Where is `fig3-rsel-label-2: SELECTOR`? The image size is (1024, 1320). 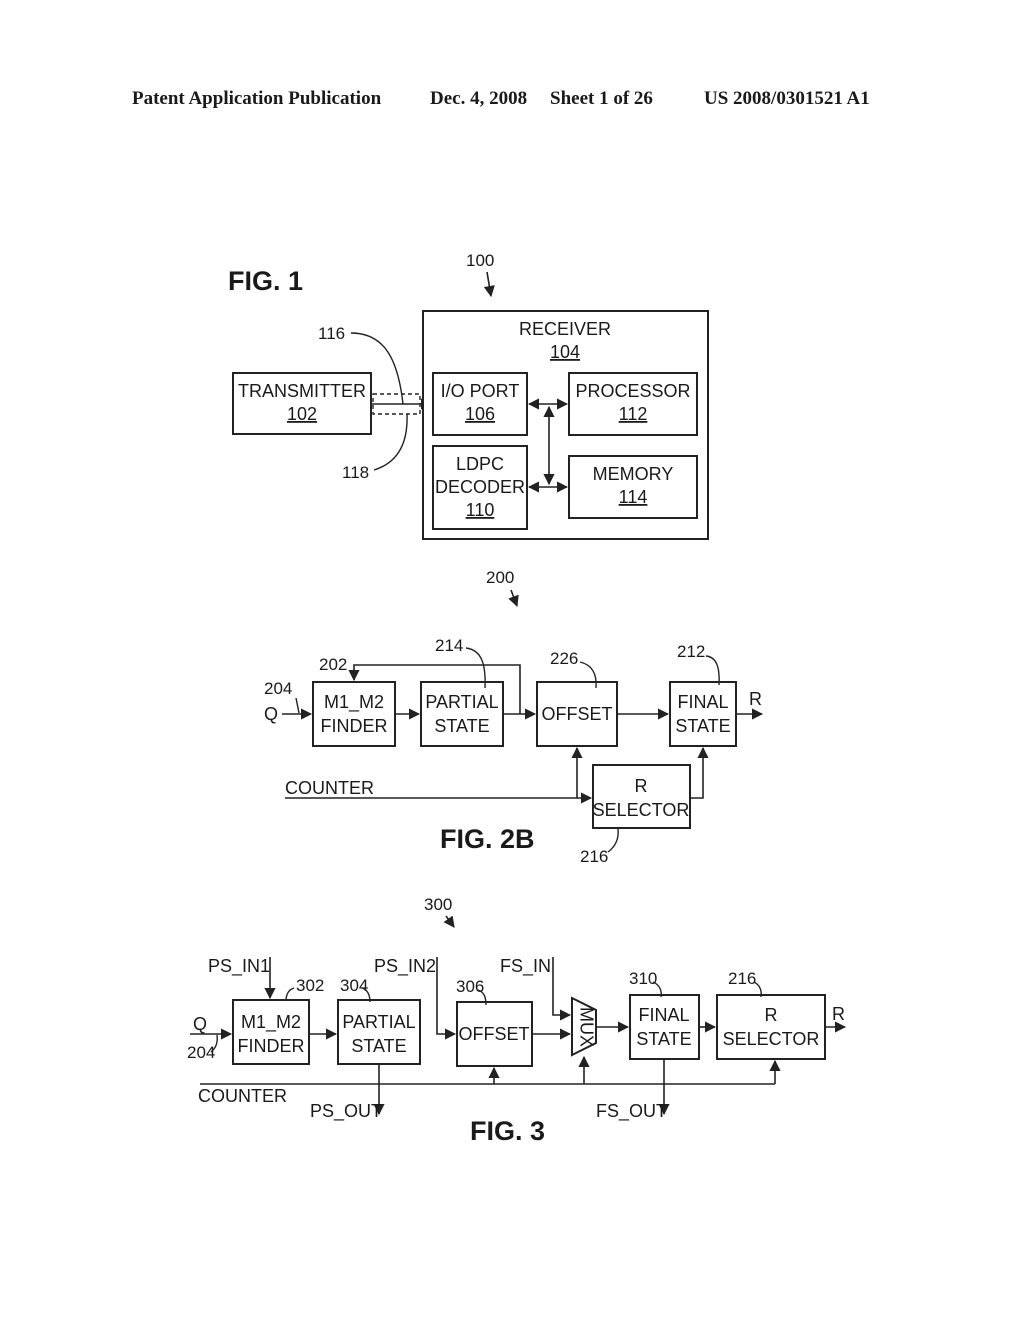 fig3-rsel-label-2: SELECTOR is located at coordinates (771, 1039).